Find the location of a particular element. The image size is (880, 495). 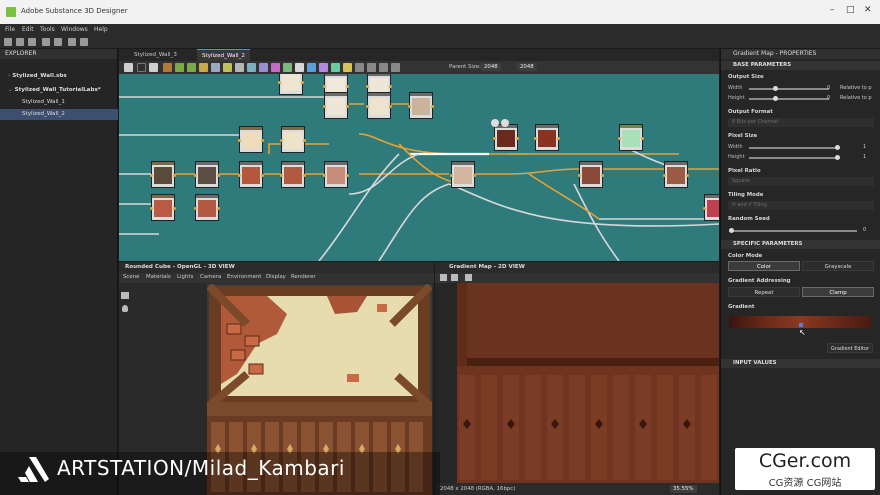

menu-help: Help is located at coordinates (101, 29).